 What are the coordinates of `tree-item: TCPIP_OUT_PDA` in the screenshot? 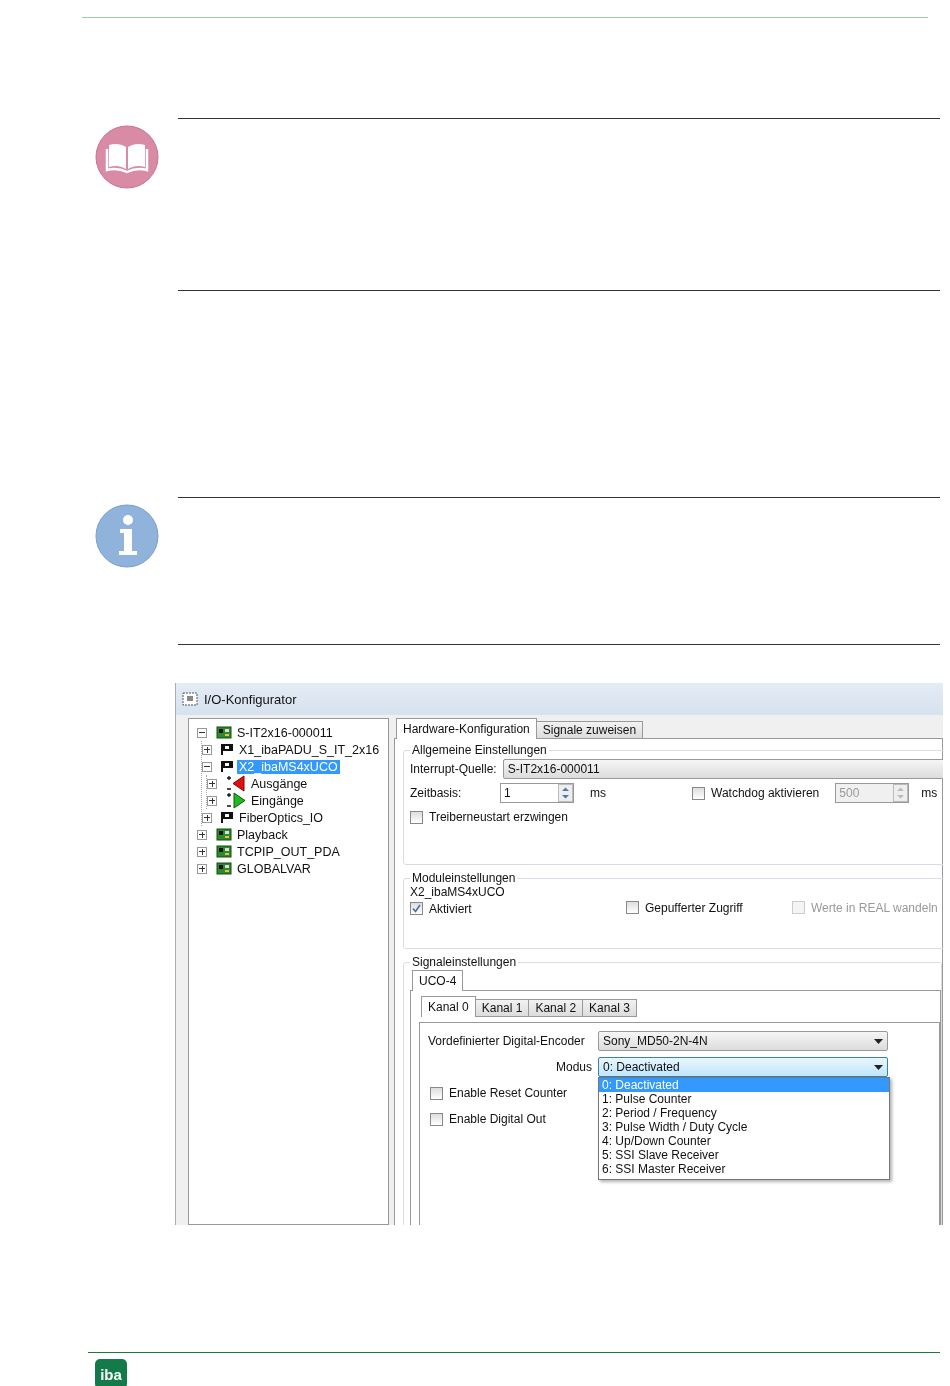 It's located at (288, 851).